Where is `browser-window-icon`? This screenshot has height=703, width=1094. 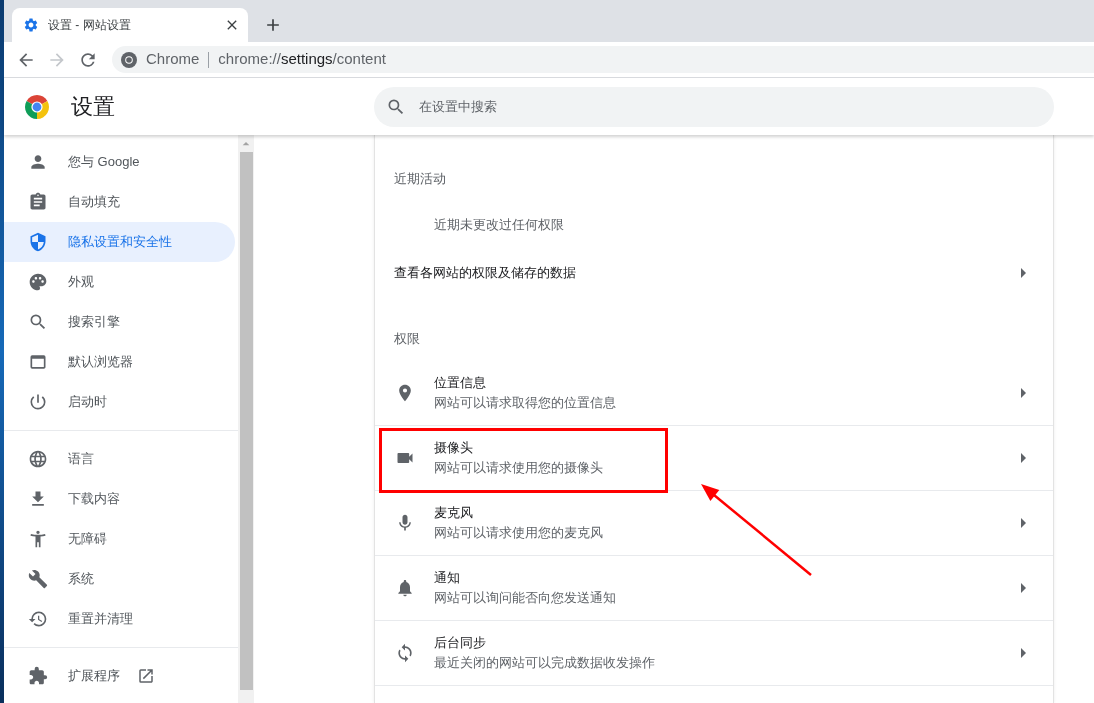 browser-window-icon is located at coordinates (38, 362).